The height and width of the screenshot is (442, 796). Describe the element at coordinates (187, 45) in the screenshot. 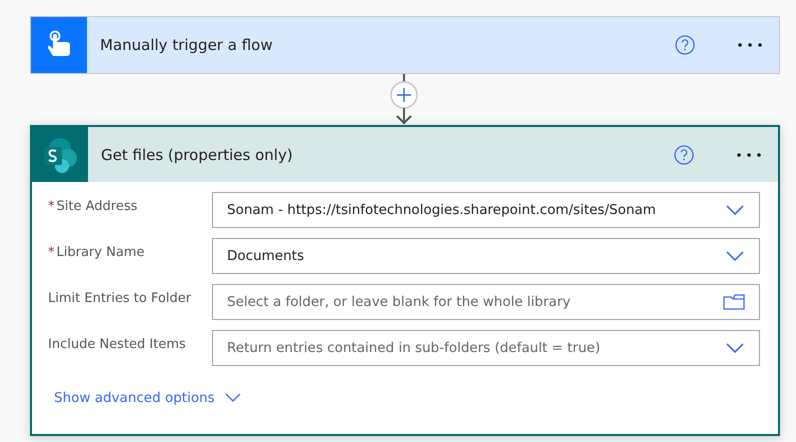

I see `card-title: Manually trigger a flow` at that location.